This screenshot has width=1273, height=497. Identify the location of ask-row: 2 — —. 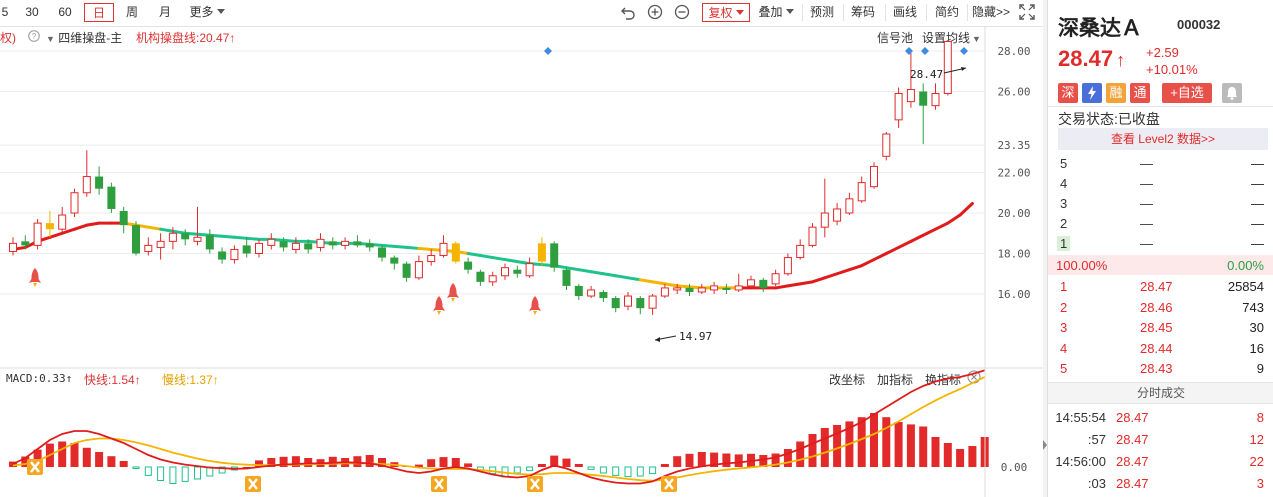
(1160, 224).